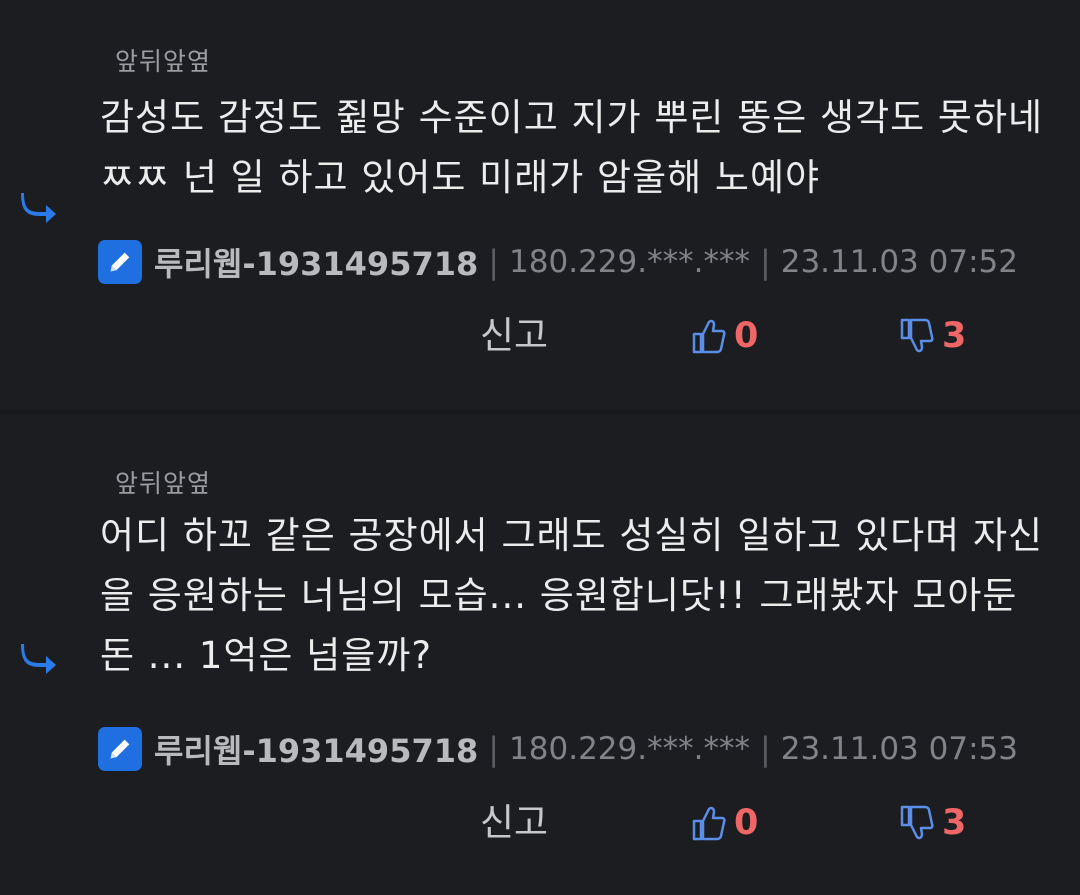 The height and width of the screenshot is (895, 1080). I want to click on timestamp: 23.11.03 07:53, so click(899, 749).